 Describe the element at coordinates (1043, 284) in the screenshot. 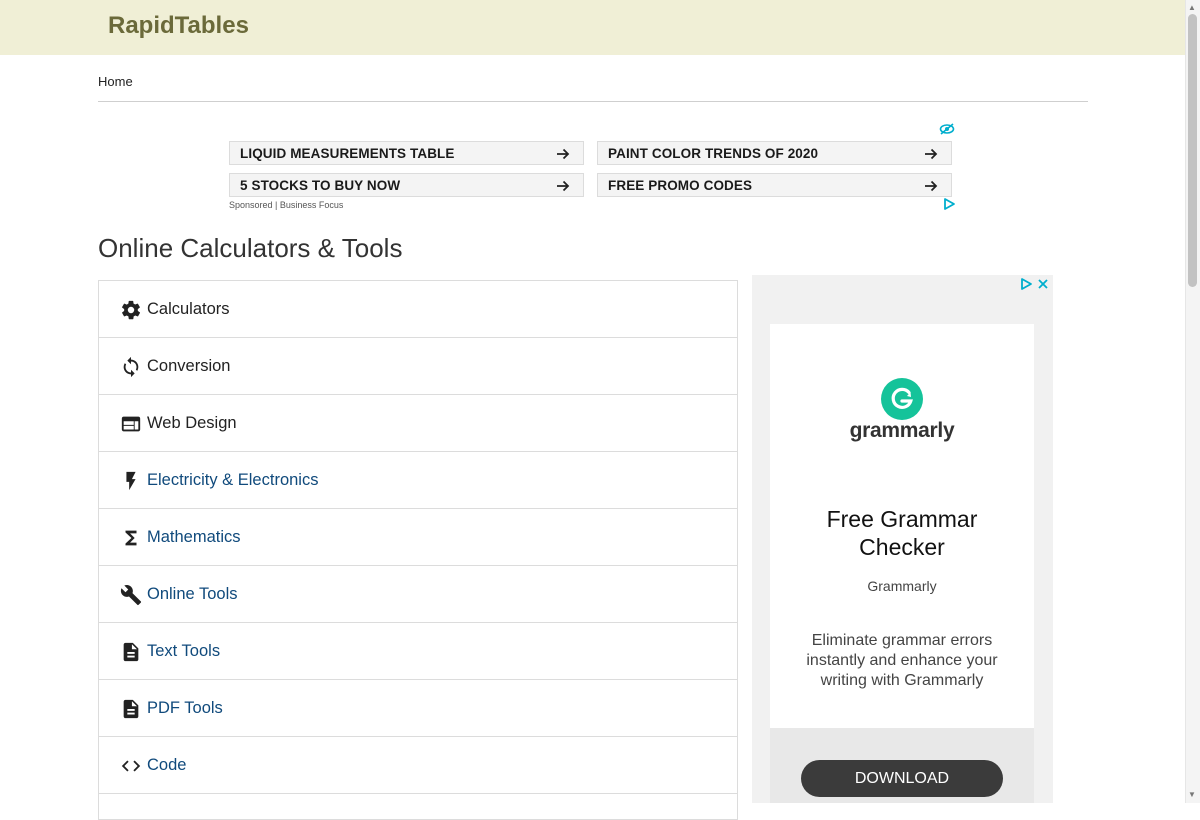

I see `close-icon` at that location.